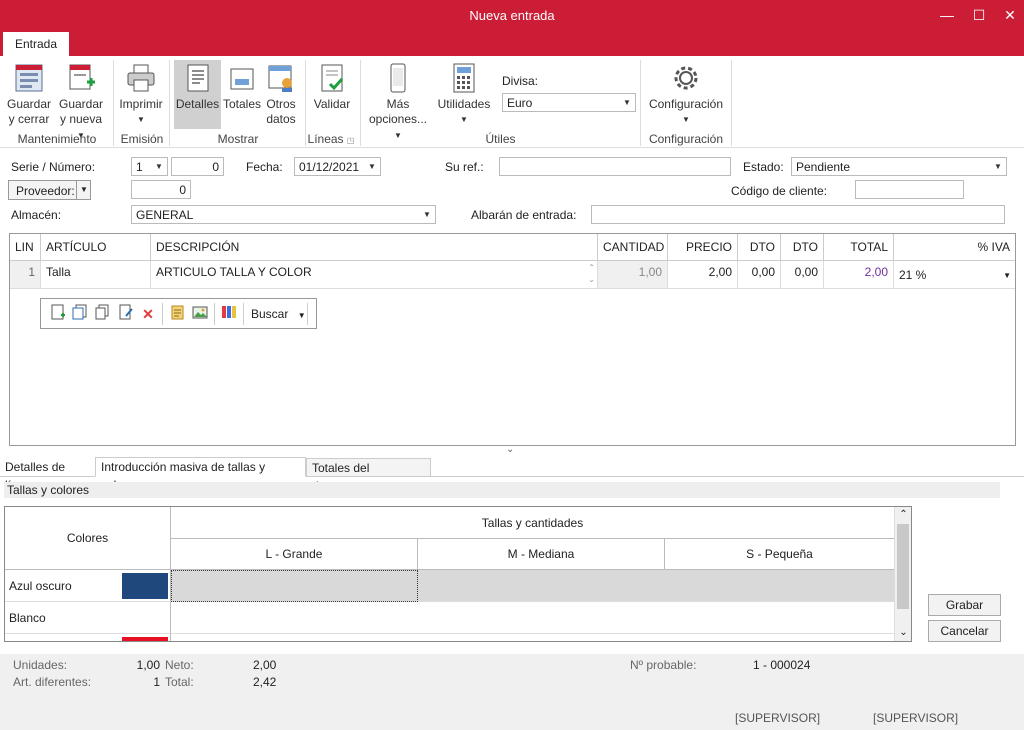 The width and height of the screenshot is (1024, 730). I want to click on col-lin-header: LIN, so click(25, 247).